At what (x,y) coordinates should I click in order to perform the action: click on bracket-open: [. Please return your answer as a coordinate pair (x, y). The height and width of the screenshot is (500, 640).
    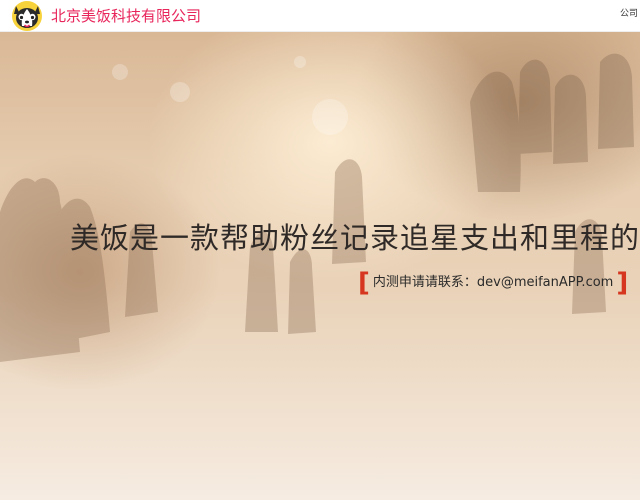
    Looking at the image, I should click on (364, 283).